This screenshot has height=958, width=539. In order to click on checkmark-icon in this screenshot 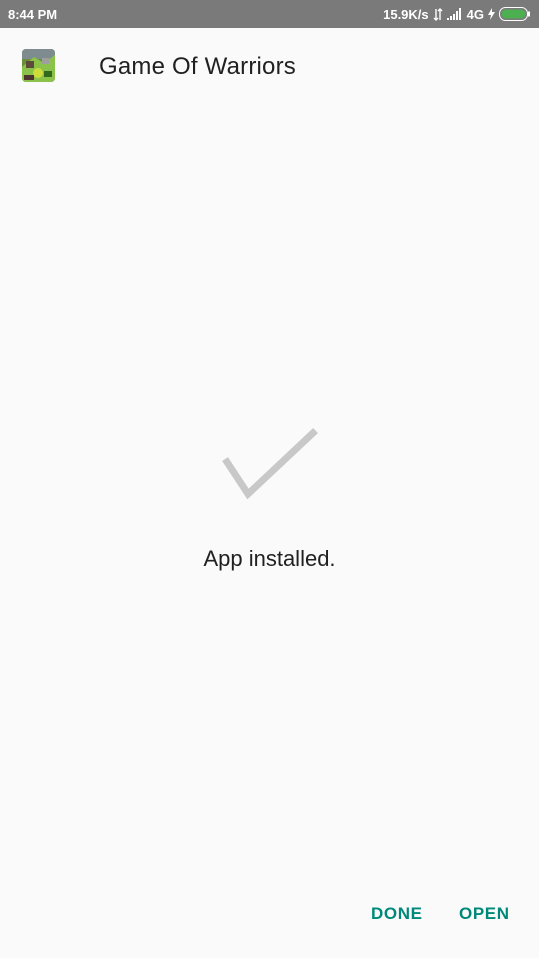, I will do `click(270, 464)`.